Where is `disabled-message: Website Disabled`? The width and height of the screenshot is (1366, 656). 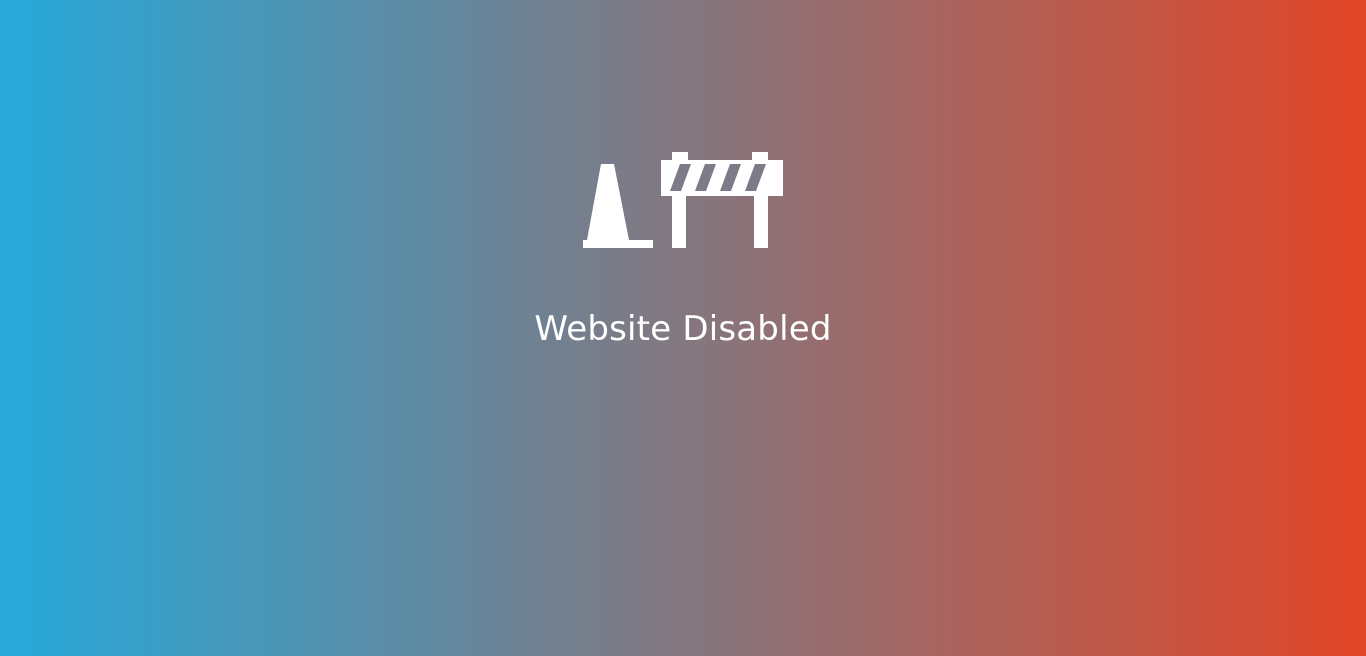
disabled-message: Website Disabled is located at coordinates (683, 329).